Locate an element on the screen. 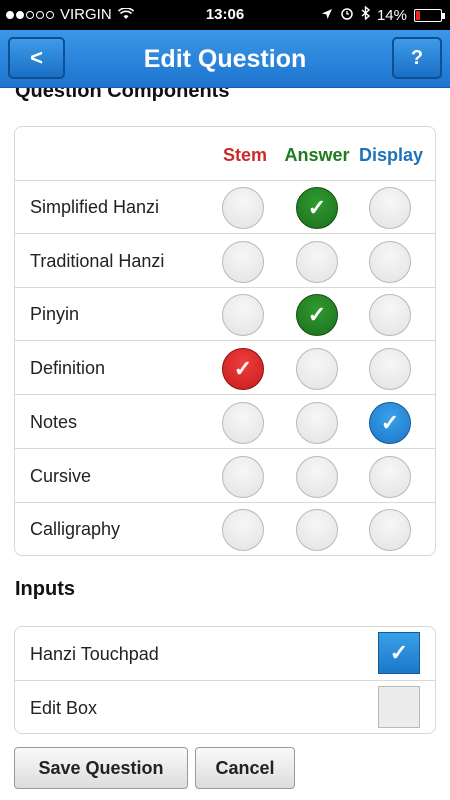 The image size is (450, 800). component-label: Calligraphy is located at coordinates (75, 529).